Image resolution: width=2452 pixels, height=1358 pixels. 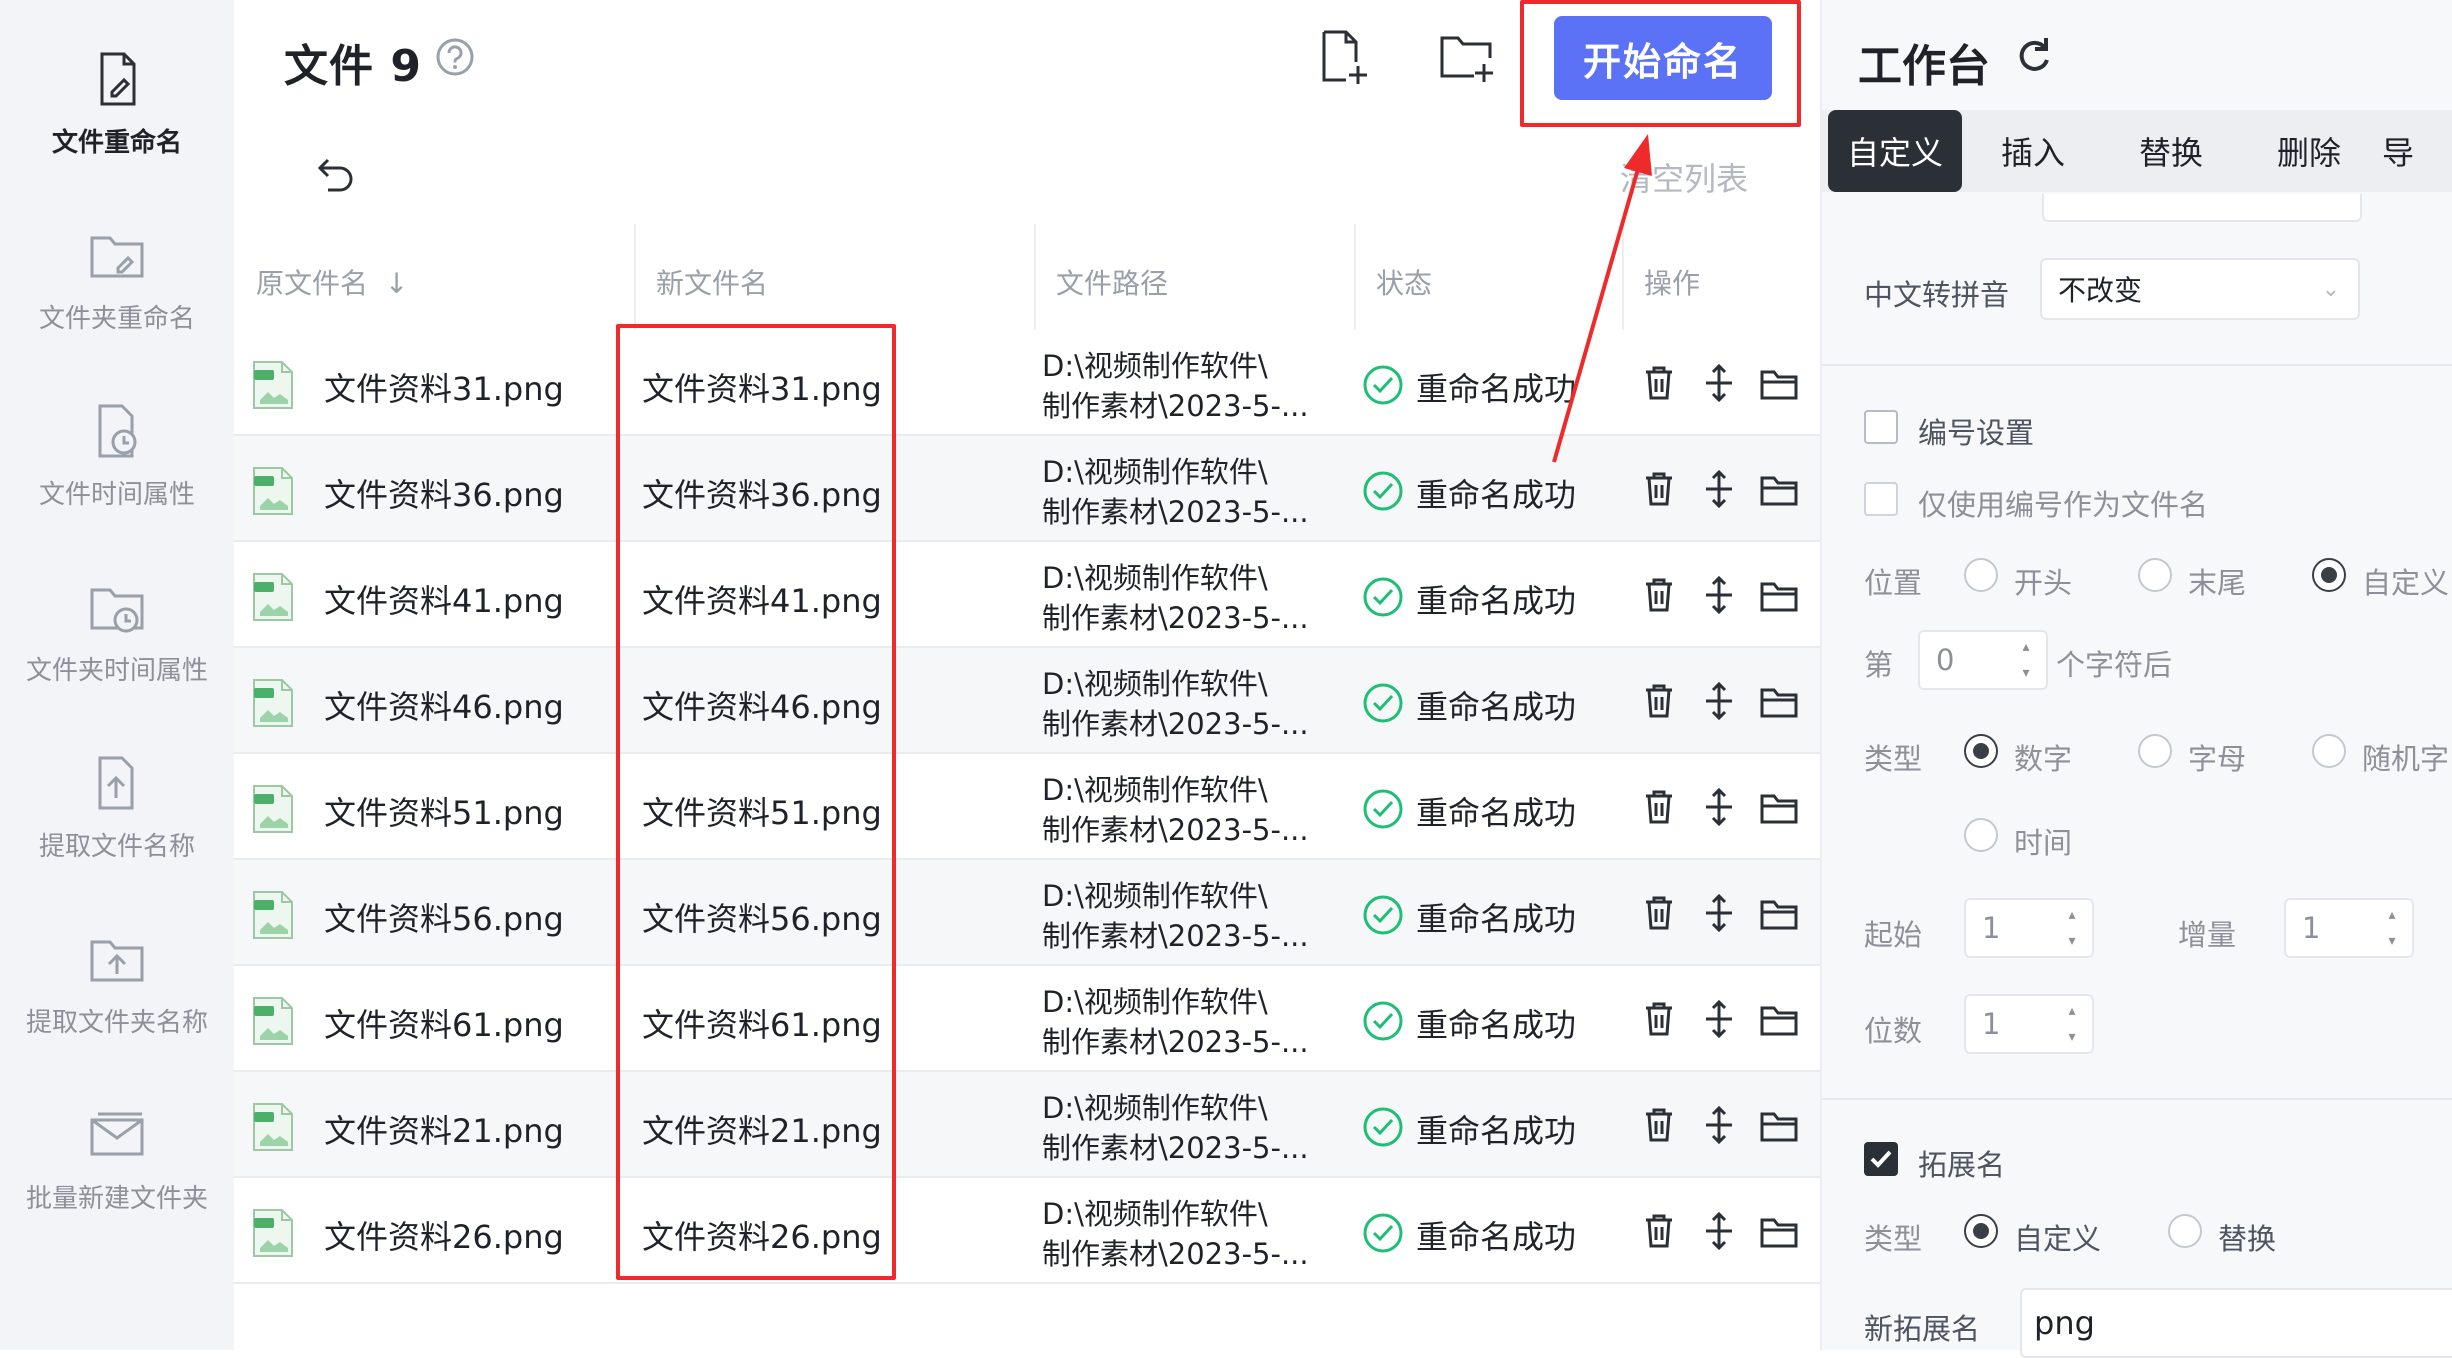 What do you see at coordinates (117, 1159) in the screenshot?
I see `sidebar-item-batch-new-folder: 批量新建文件夹` at bounding box center [117, 1159].